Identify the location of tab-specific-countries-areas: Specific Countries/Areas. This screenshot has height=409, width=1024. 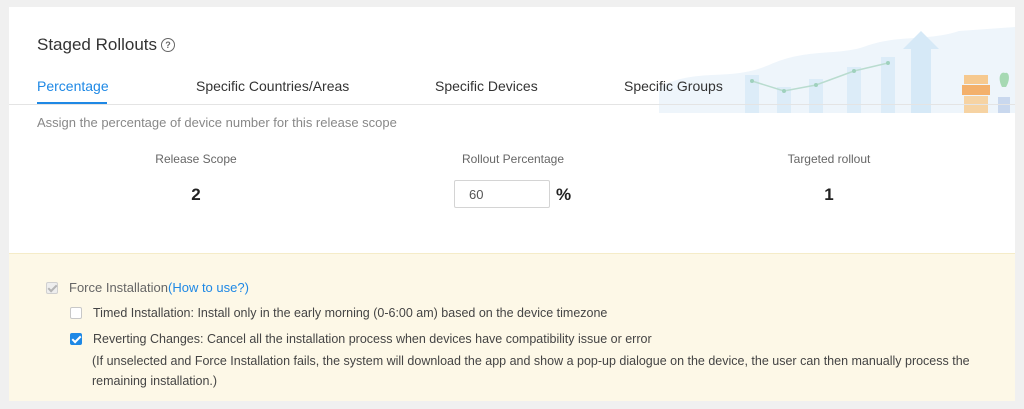
(272, 90).